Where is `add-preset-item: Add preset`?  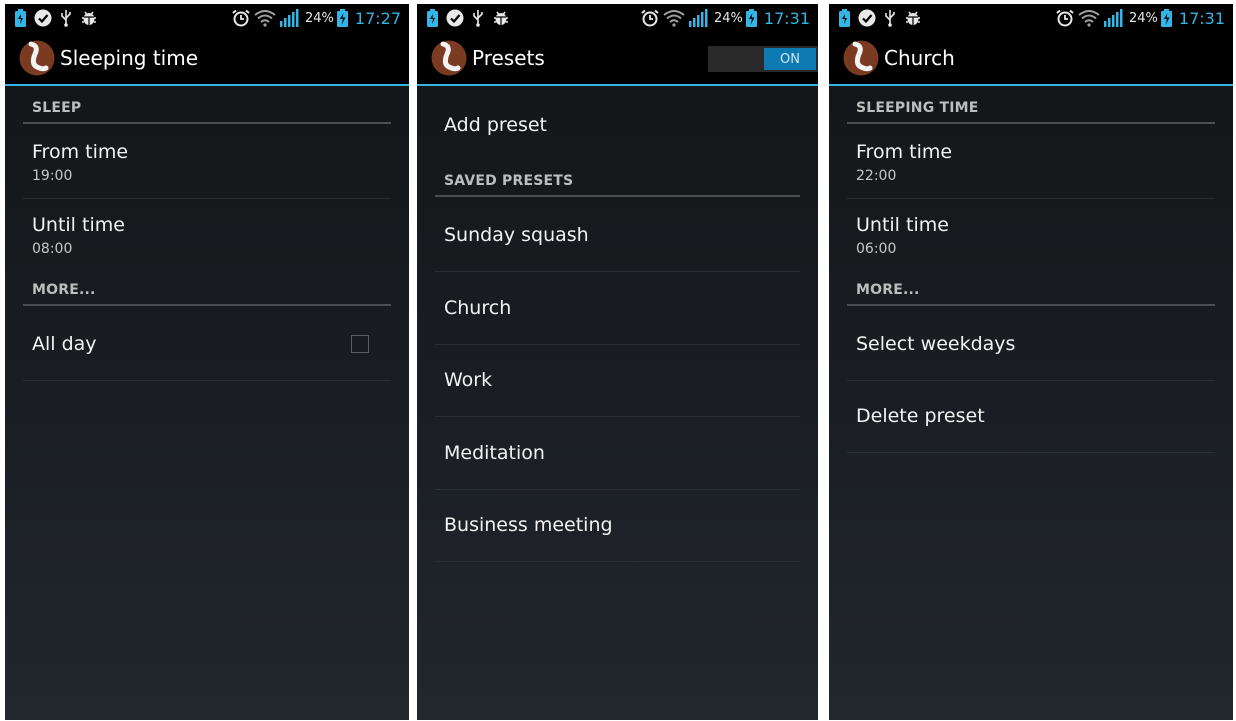 add-preset-item: Add preset is located at coordinates (617, 127).